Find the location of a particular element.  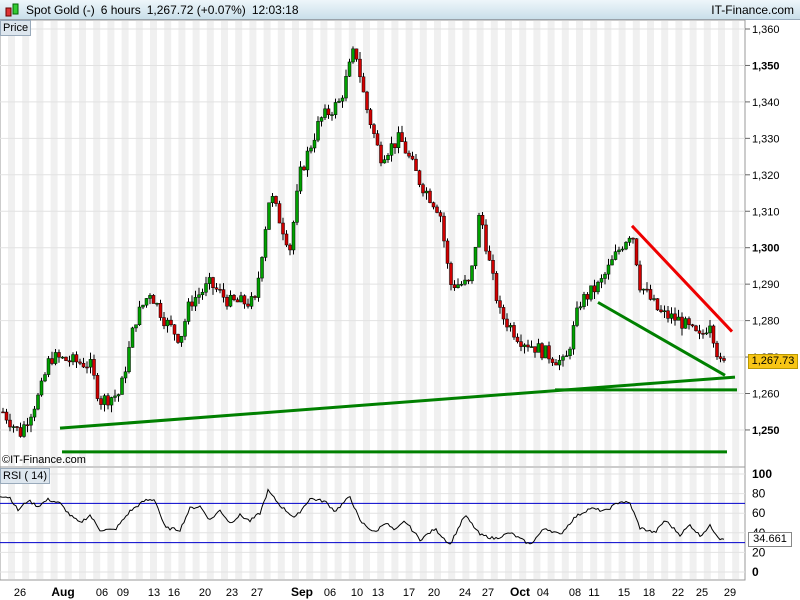

x-tick-label: 26 is located at coordinates (20, 593).